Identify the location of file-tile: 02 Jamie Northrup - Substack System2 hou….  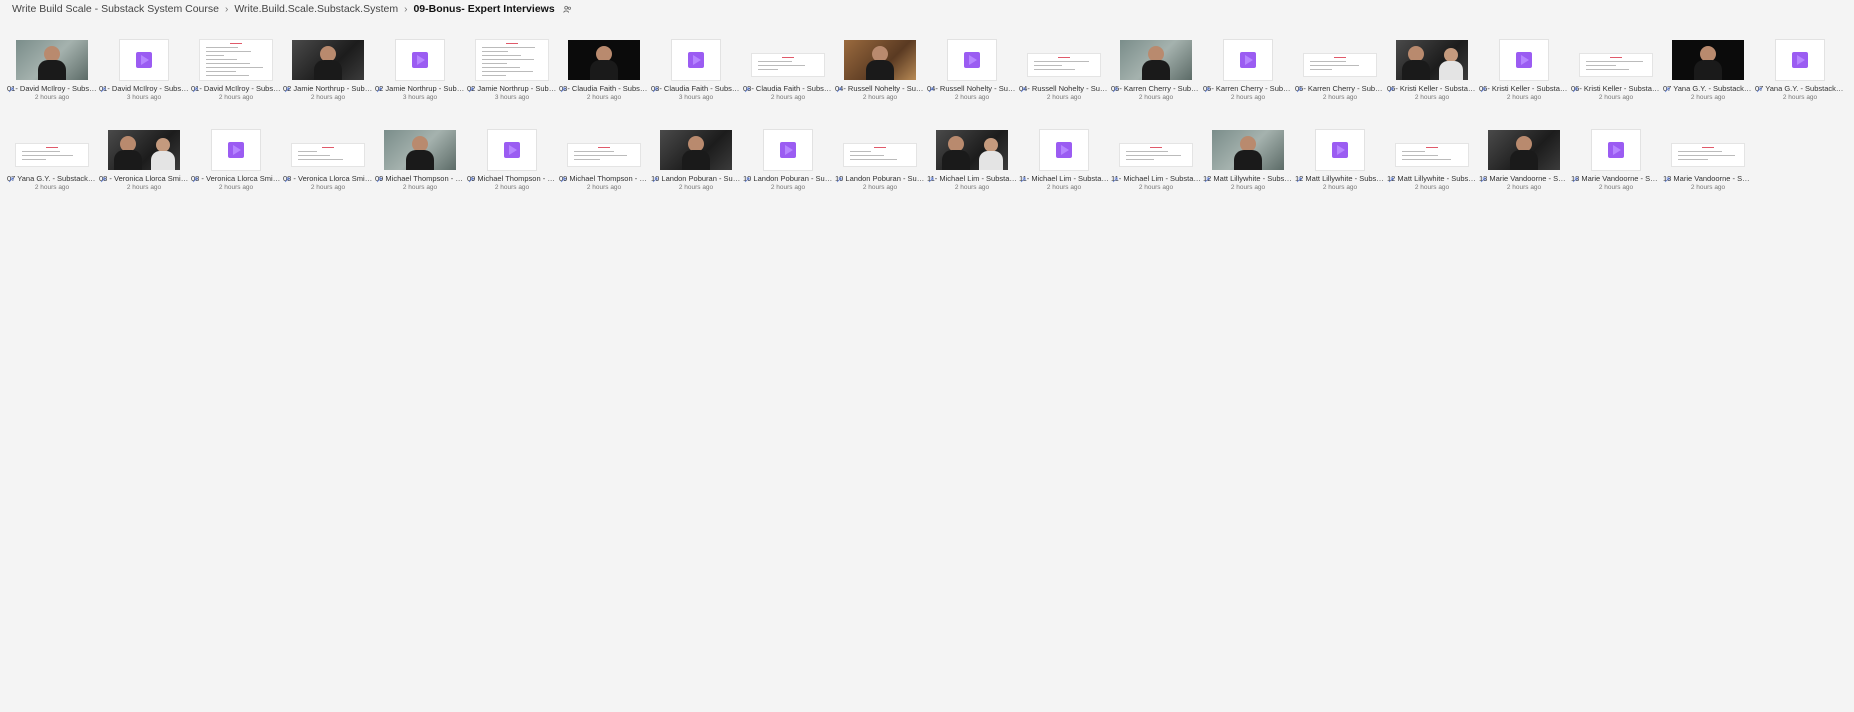
(328, 78).